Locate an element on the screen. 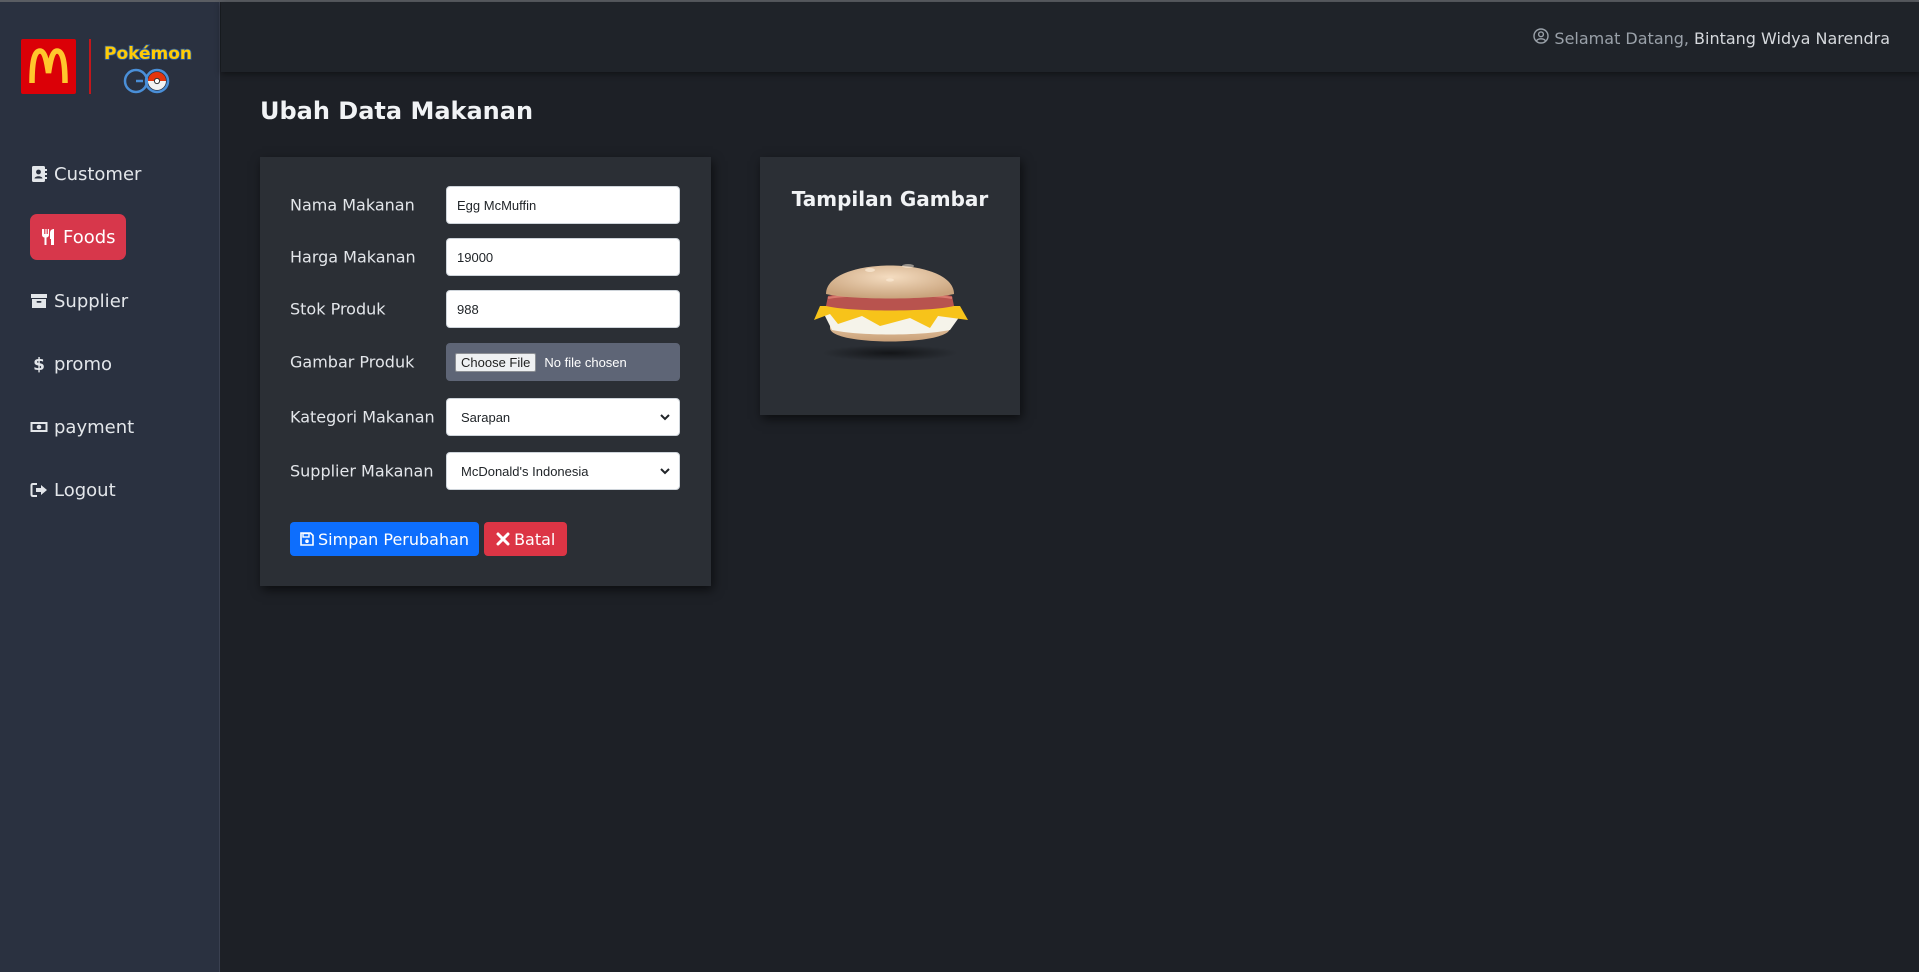  pokemon-go-logo: Pokémon GO is located at coordinates (148, 68).